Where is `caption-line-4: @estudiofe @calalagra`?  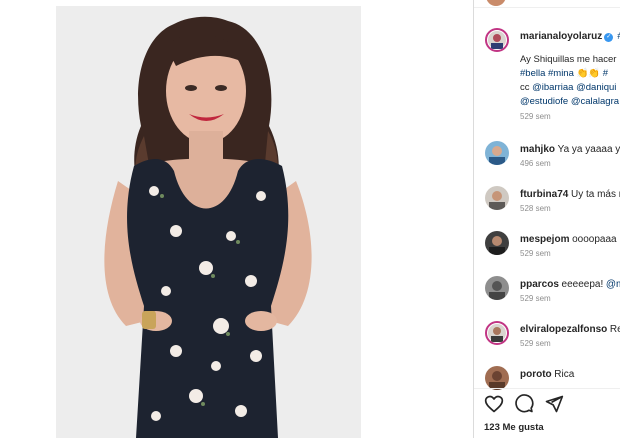
caption-line-4: @estudiofe @calalagra is located at coordinates (569, 101).